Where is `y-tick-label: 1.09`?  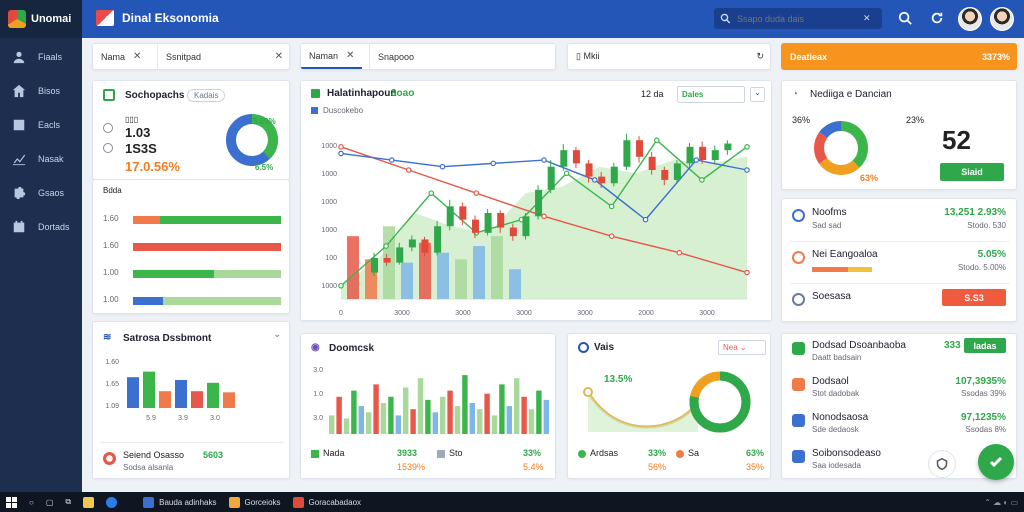 y-tick-label: 1.09 is located at coordinates (112, 406).